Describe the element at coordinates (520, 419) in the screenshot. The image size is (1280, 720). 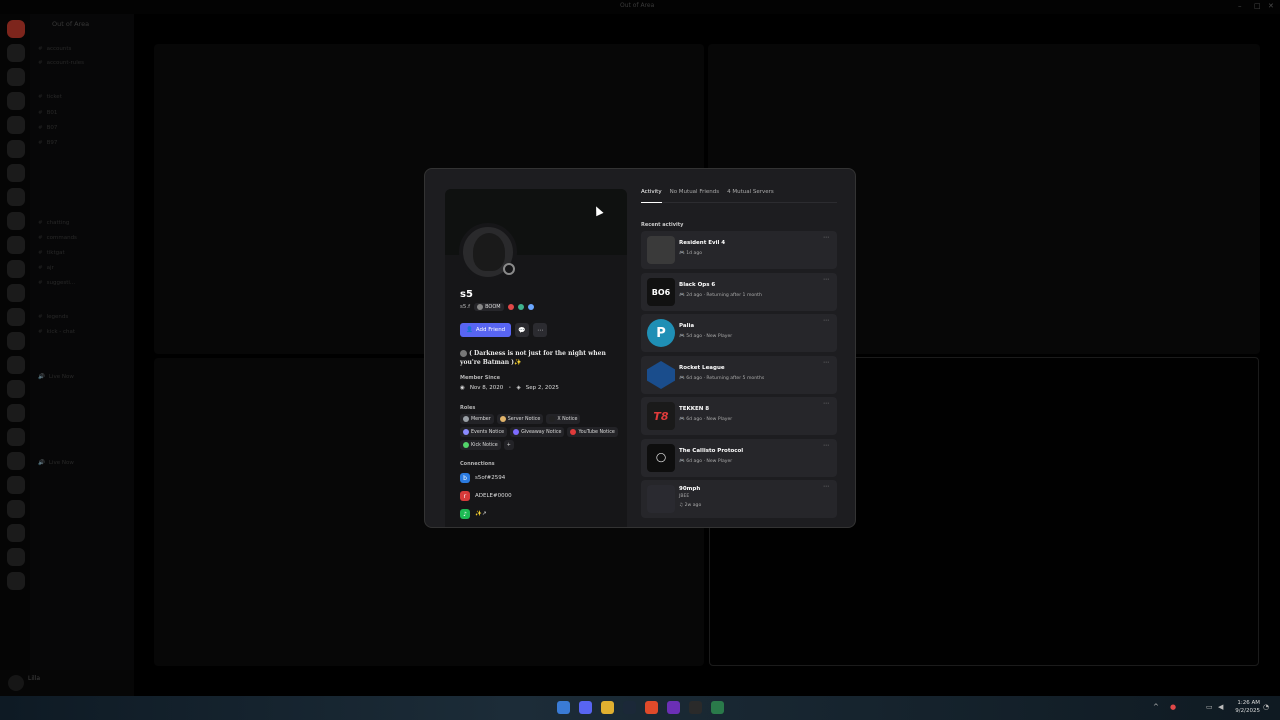
I see `role-pill: Server Notice` at that location.